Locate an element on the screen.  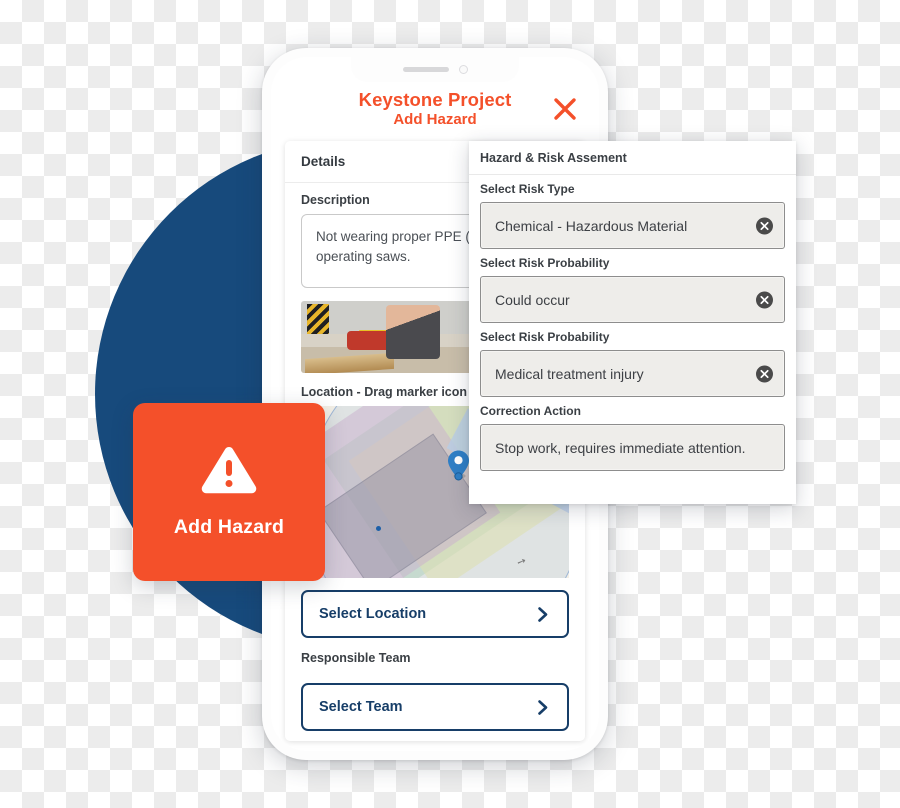
select-team-label: Select Team is located at coordinates (361, 707).